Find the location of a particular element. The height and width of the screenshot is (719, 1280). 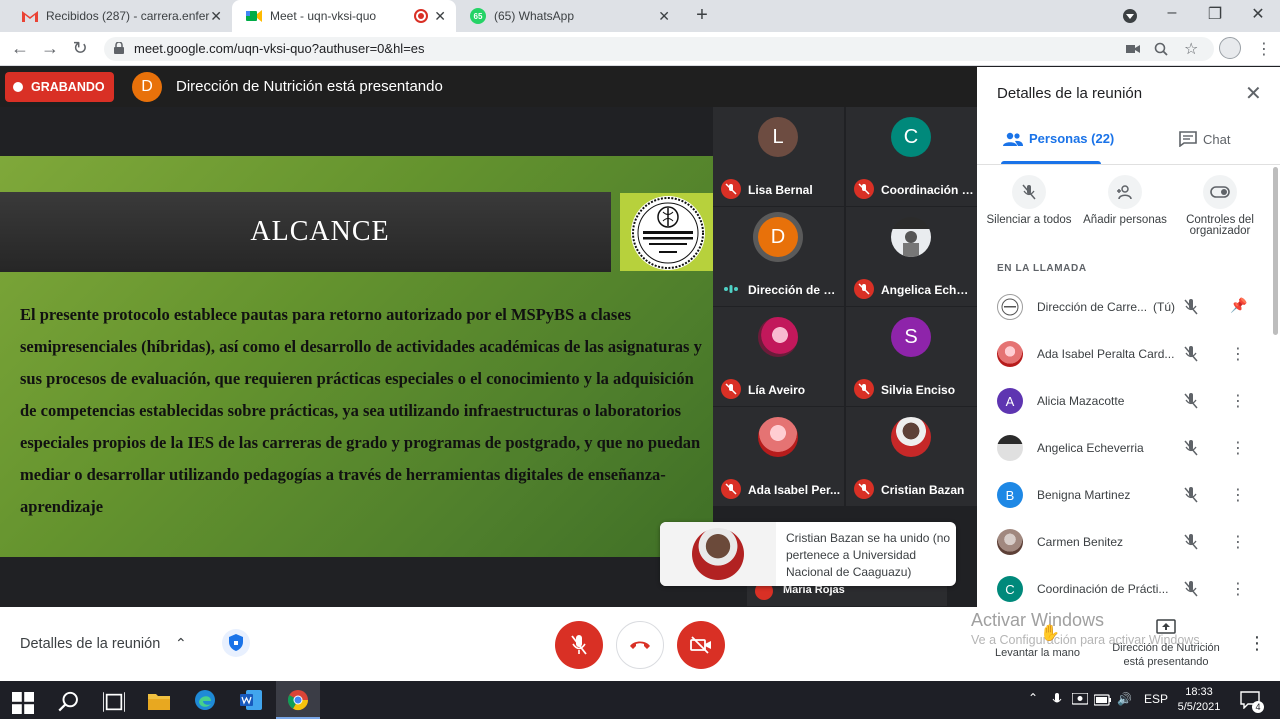

hand-icon: ✋ is located at coordinates (1050, 633).